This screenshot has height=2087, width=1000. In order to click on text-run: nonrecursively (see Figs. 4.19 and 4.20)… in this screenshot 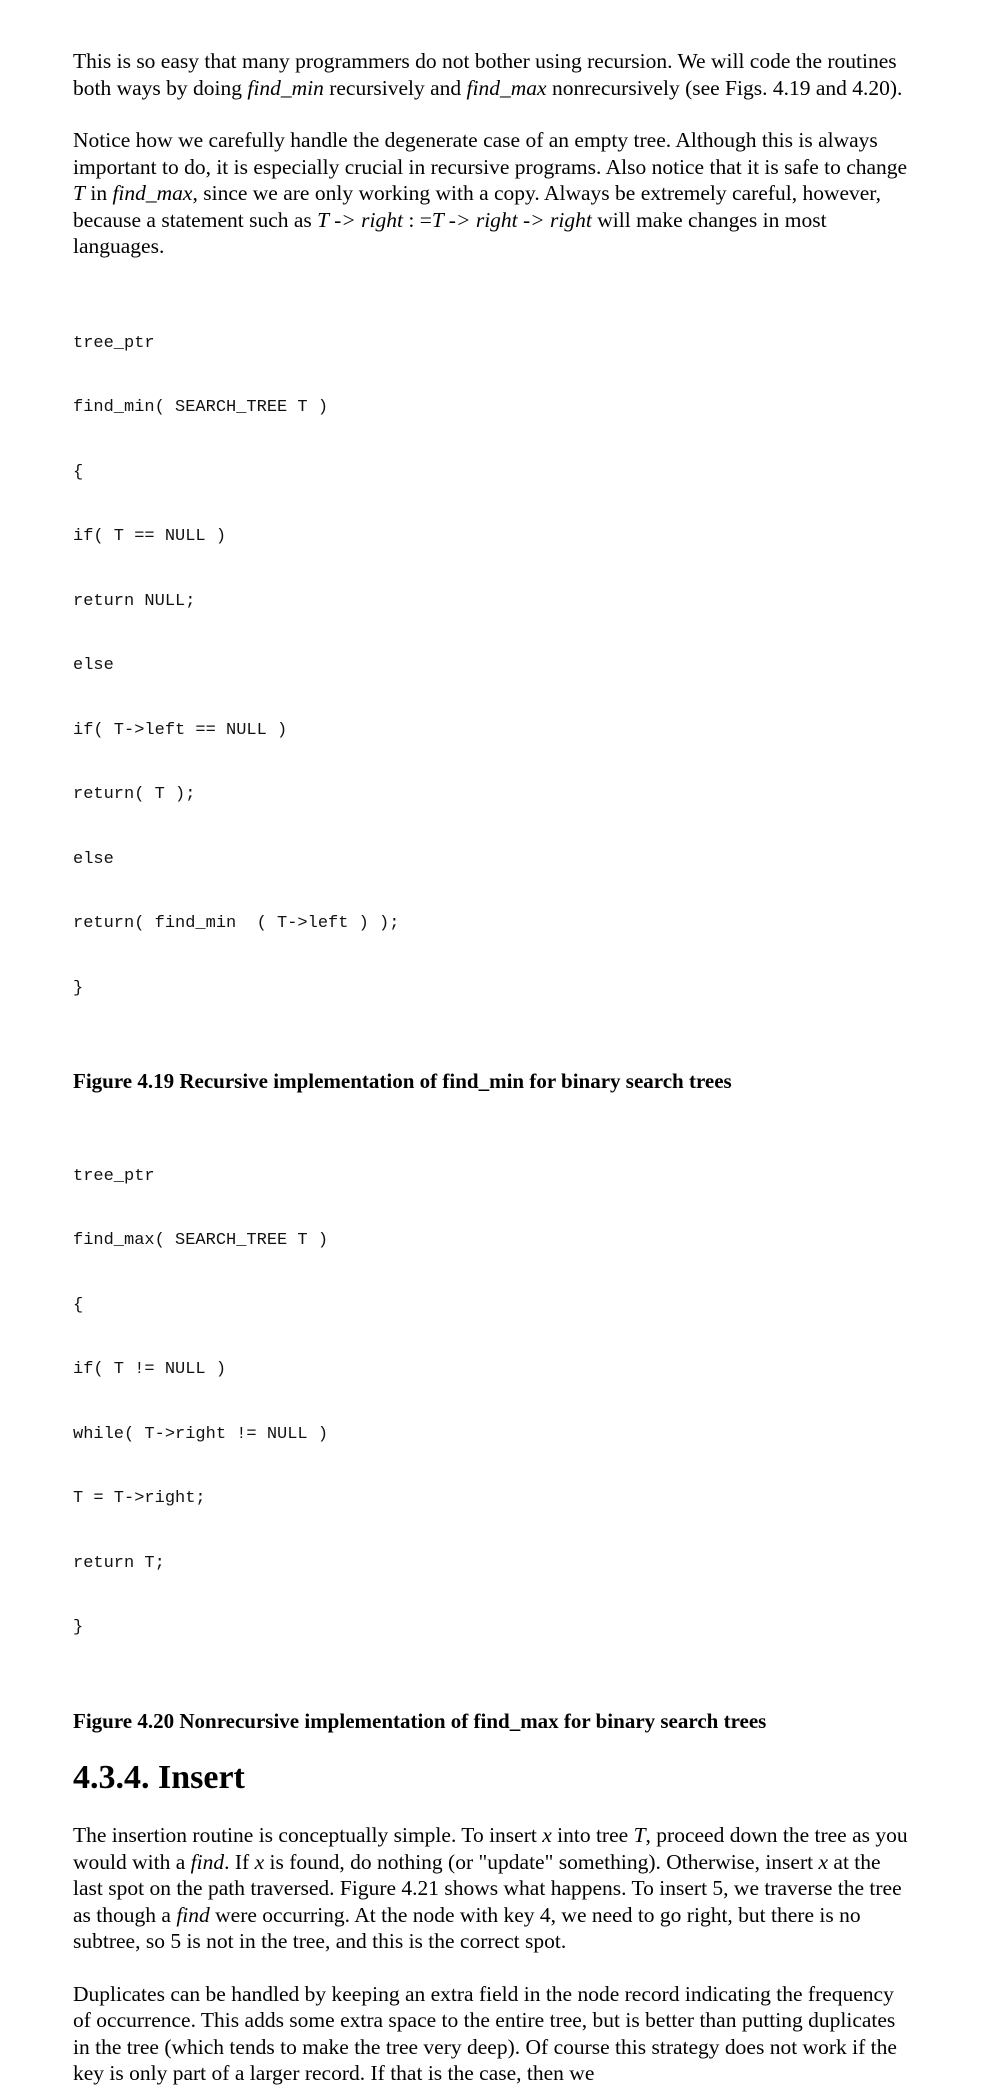, I will do `click(724, 87)`.